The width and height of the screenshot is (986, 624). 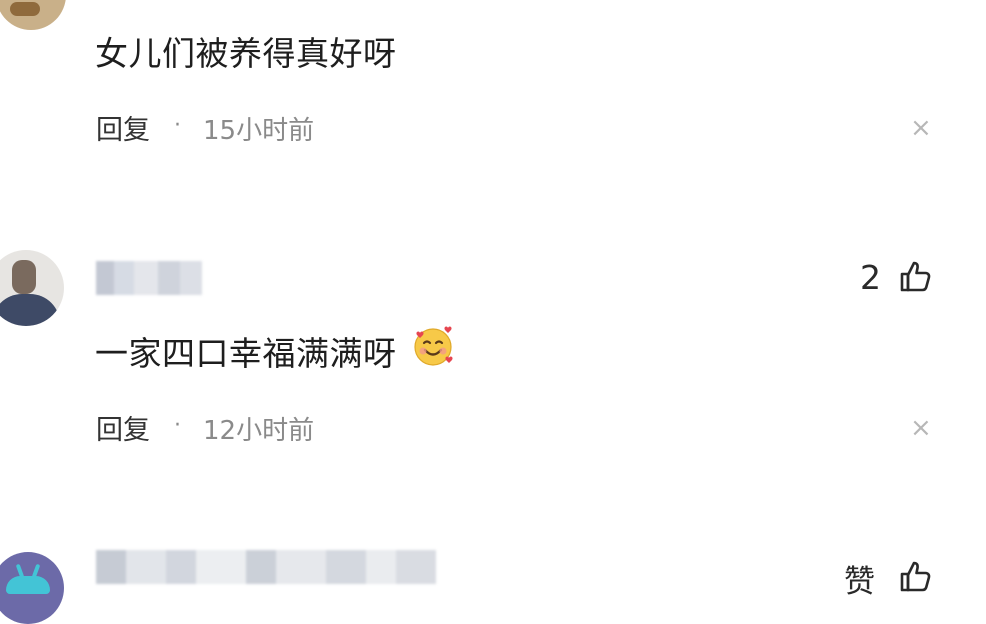 I want to click on smiling-face-with-hearts-icon, so click(x=433, y=349).